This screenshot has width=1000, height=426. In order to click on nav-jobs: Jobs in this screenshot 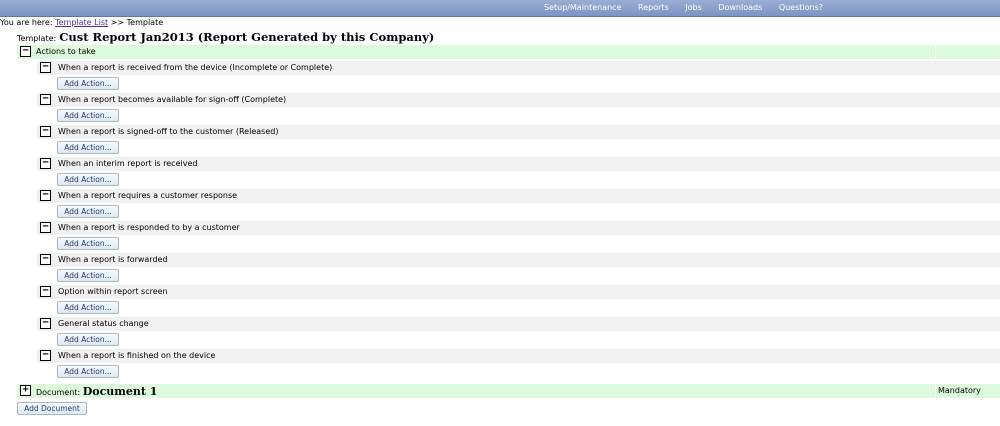, I will do `click(693, 7)`.